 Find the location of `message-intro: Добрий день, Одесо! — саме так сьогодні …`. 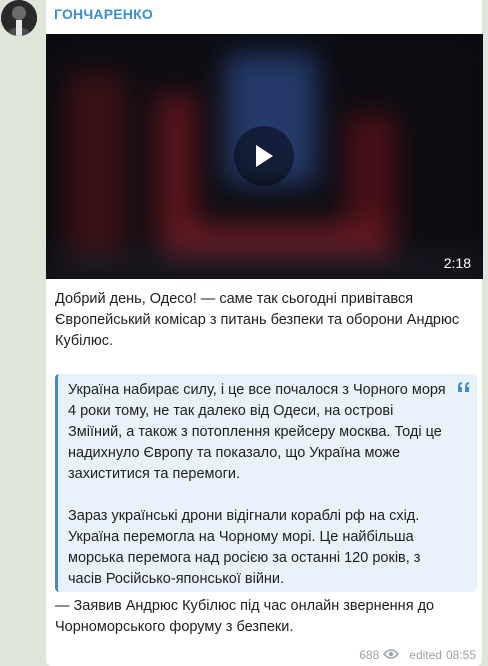

message-intro: Добрий день, Одесо! — саме так сьогодні … is located at coordinates (257, 320).